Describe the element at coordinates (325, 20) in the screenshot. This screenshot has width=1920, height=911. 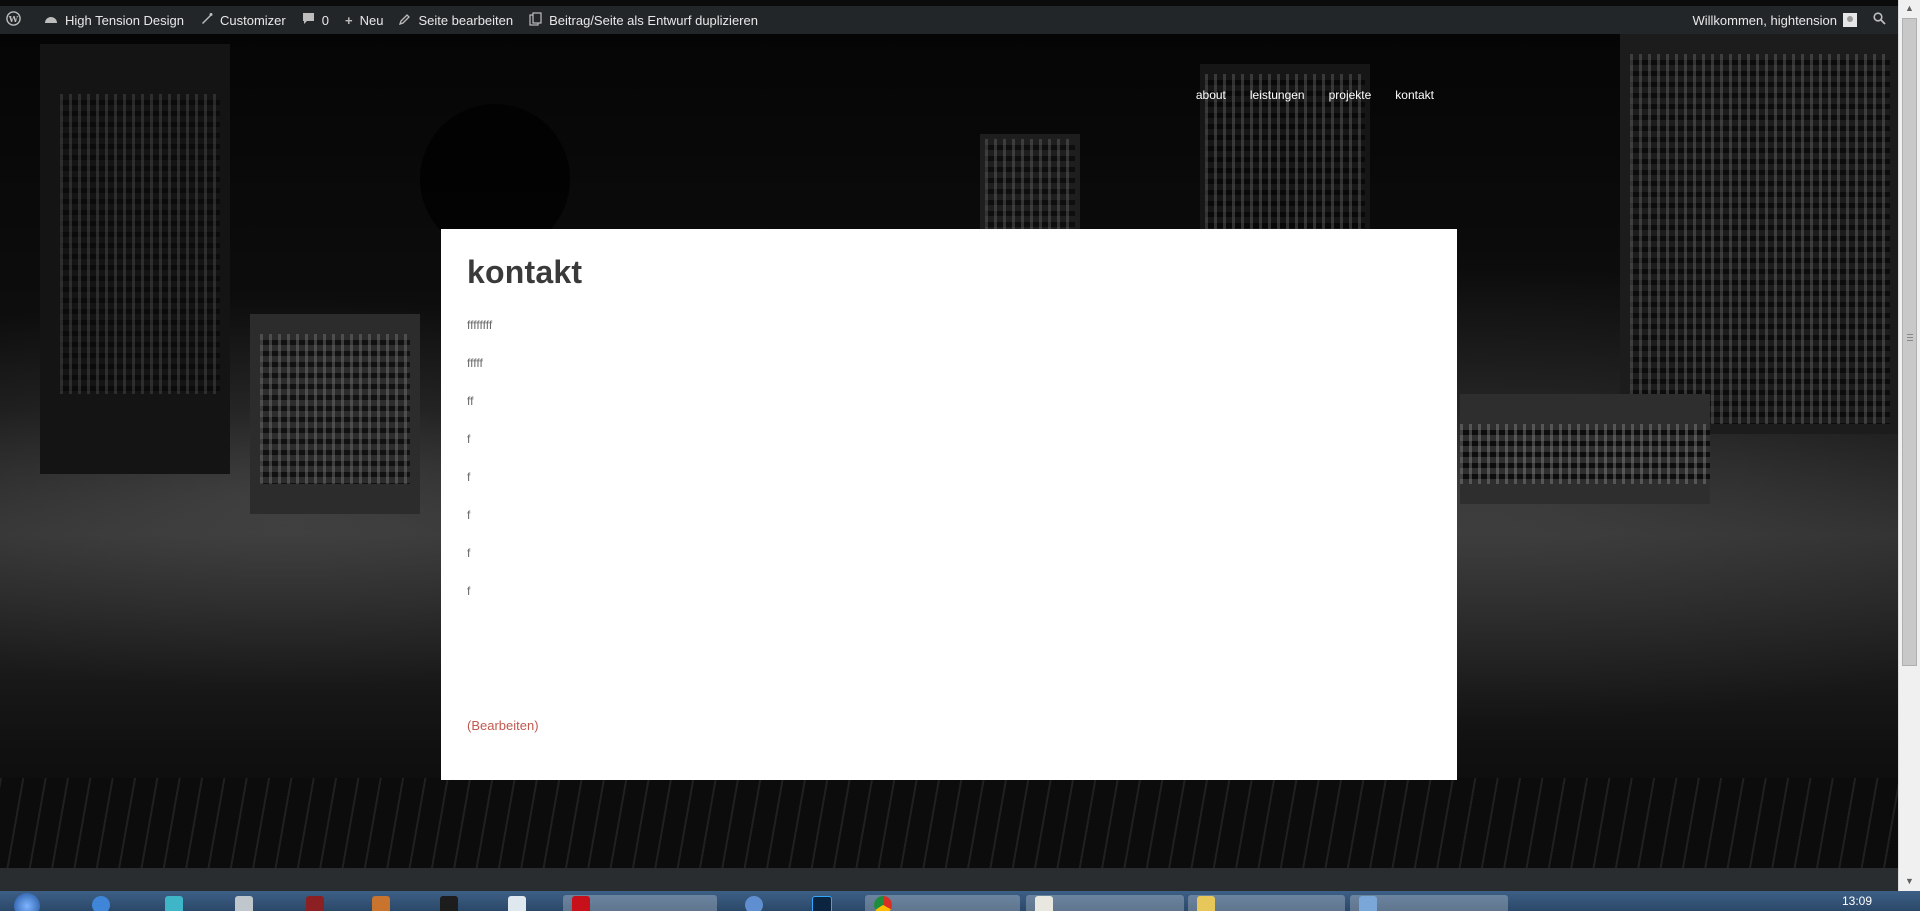
I see `comments-count: 0` at that location.